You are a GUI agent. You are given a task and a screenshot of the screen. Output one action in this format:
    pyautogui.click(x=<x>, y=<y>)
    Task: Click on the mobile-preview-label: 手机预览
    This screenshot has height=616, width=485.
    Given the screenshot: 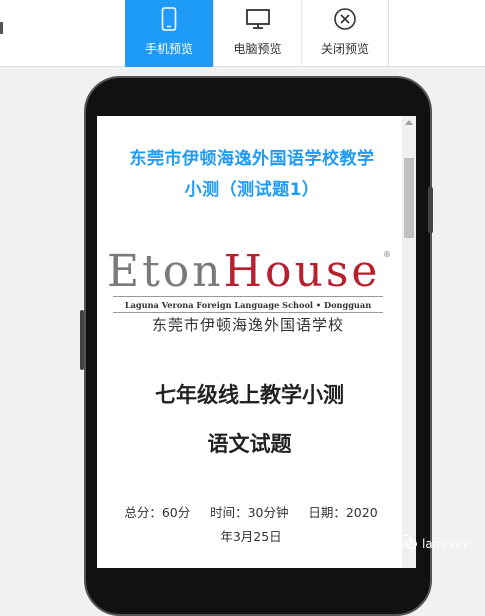 What is the action you would take?
    pyautogui.click(x=168, y=49)
    